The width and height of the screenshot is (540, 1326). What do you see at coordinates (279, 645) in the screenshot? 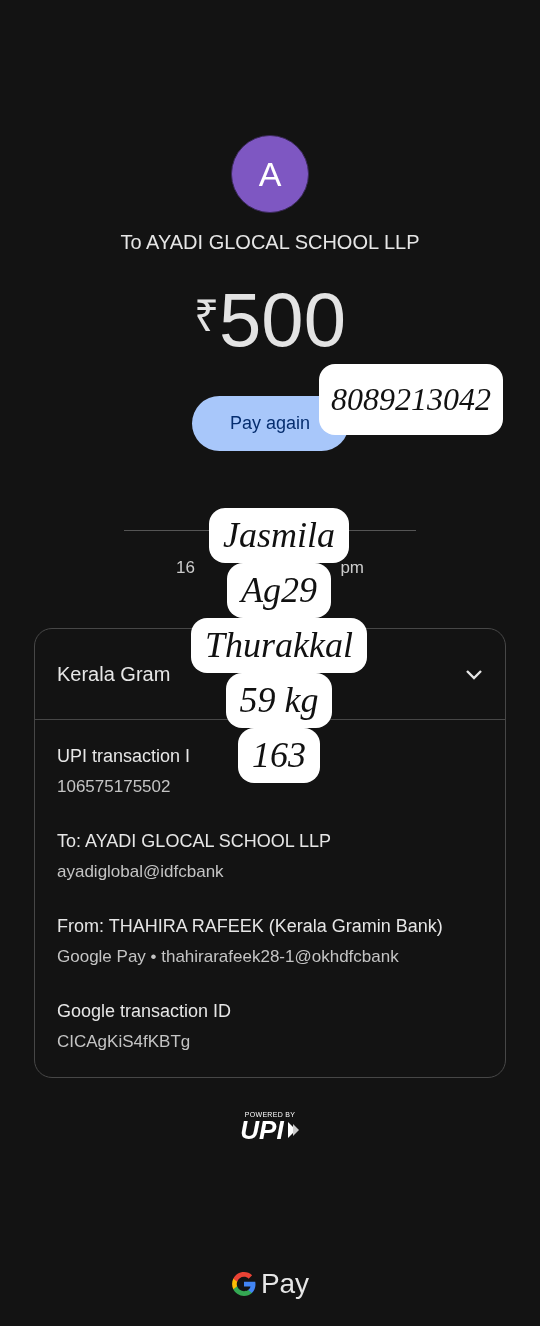
I see `sticker-note-text: Thurakkal` at bounding box center [279, 645].